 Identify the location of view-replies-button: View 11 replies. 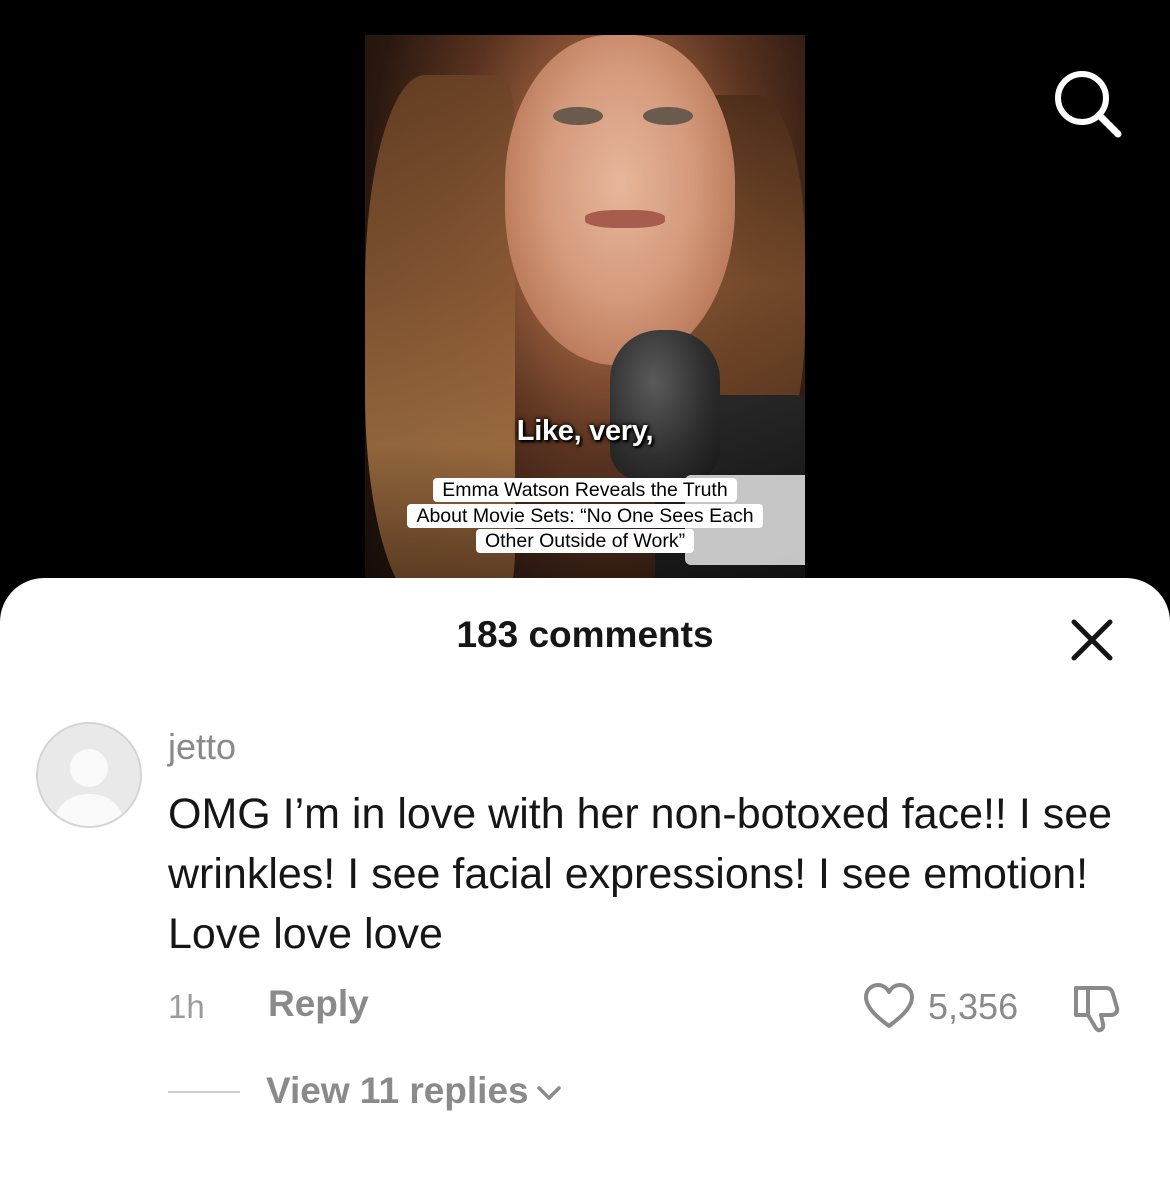
(414, 1091).